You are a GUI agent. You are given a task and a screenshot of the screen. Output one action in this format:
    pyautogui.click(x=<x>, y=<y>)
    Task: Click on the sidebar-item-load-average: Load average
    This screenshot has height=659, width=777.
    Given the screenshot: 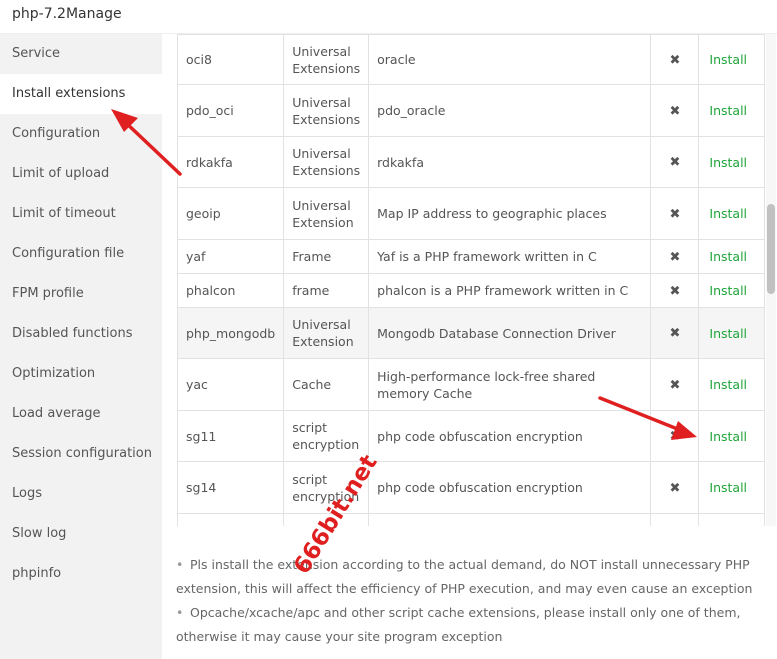 What is the action you would take?
    pyautogui.click(x=81, y=414)
    